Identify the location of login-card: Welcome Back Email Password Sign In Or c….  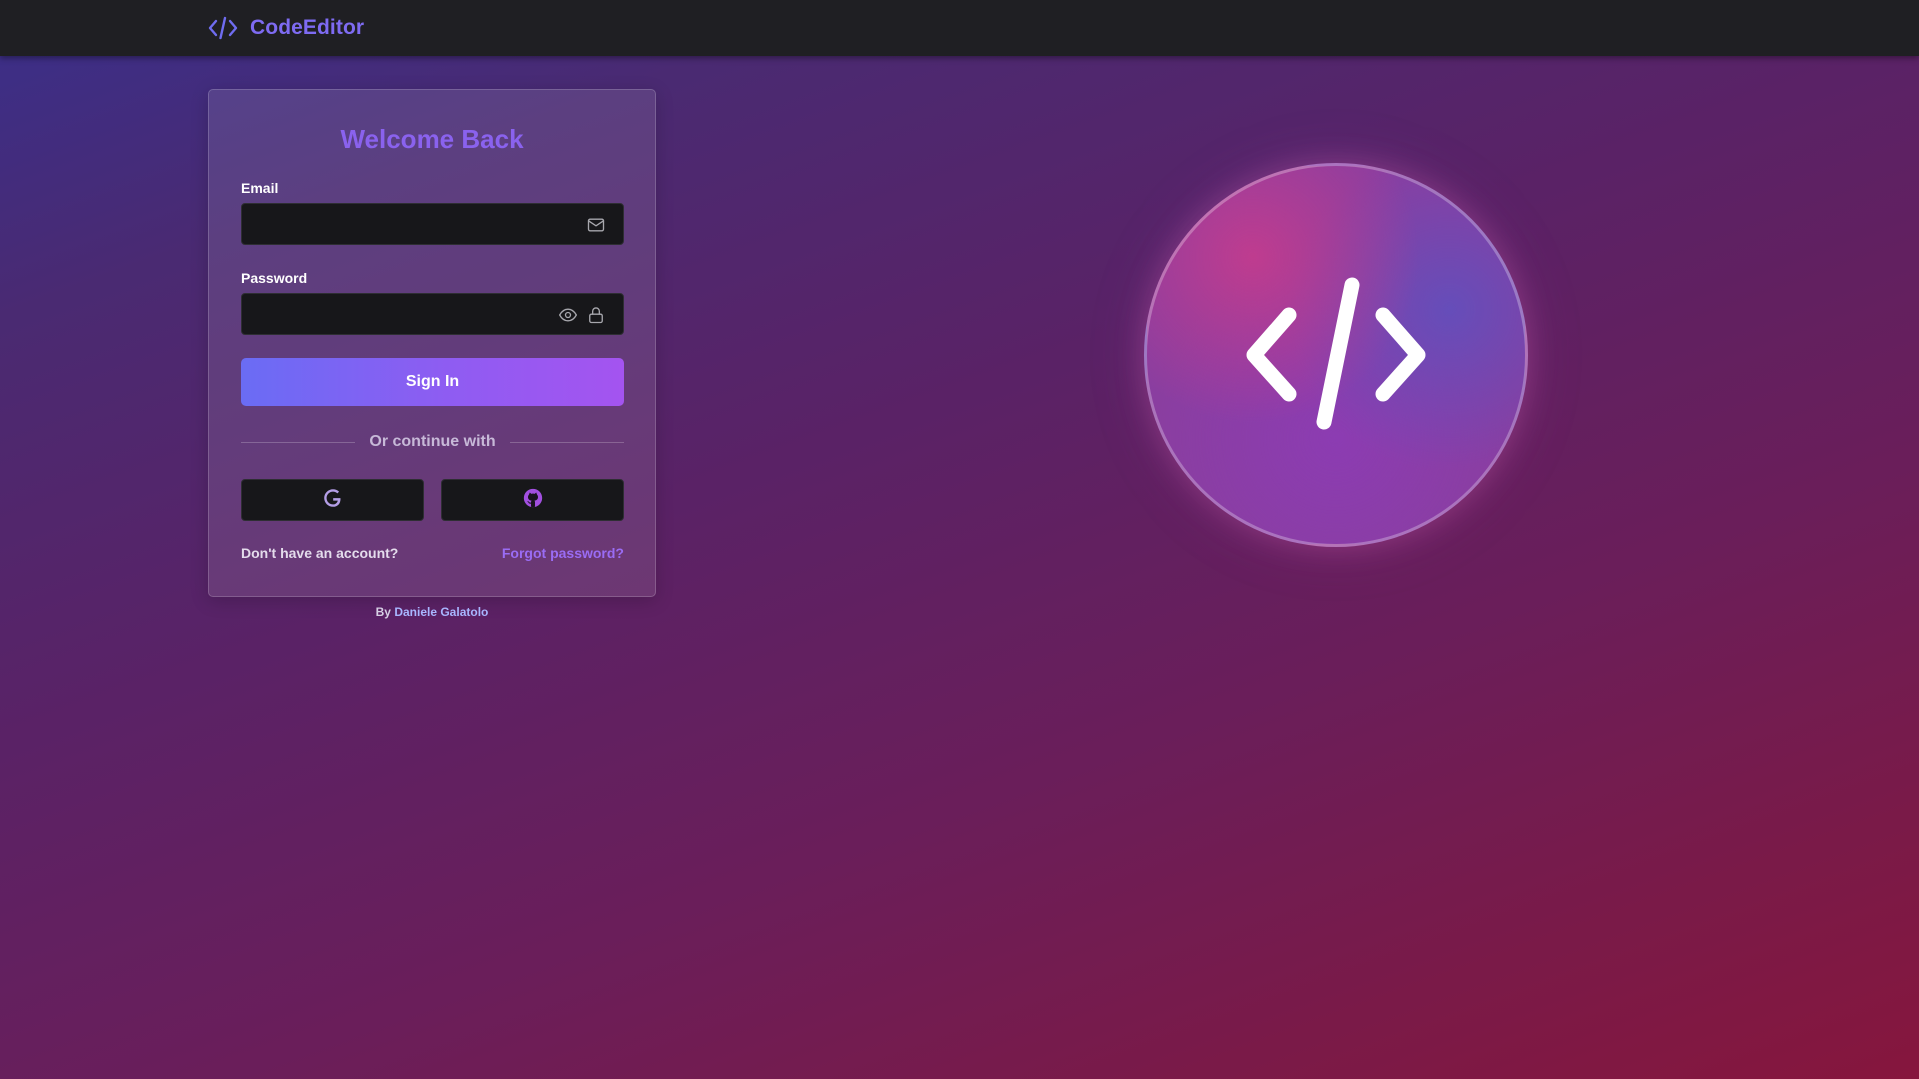
(432, 343).